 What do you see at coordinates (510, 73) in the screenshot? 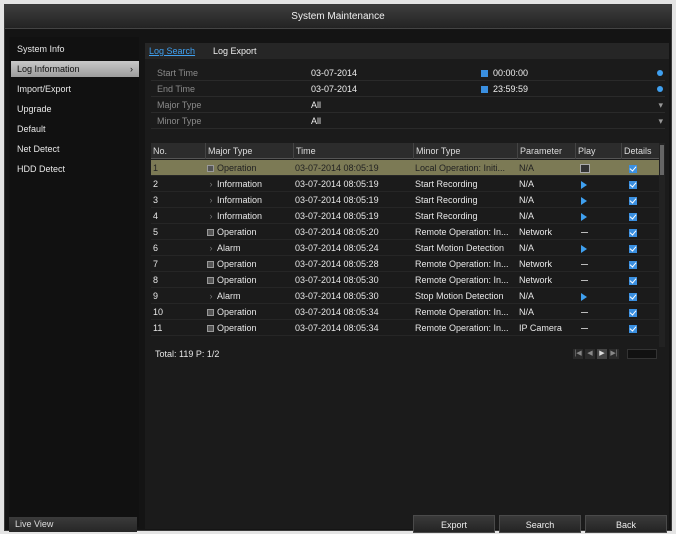
I see `start-time-field: 00:00:00` at bounding box center [510, 73].